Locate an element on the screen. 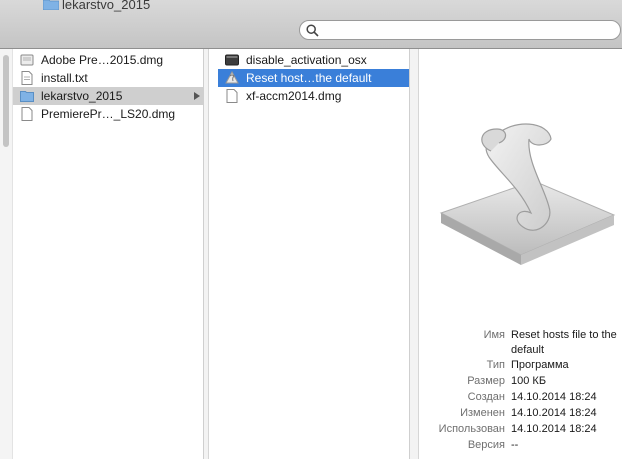  info-value-kind: Программа is located at coordinates (540, 365).